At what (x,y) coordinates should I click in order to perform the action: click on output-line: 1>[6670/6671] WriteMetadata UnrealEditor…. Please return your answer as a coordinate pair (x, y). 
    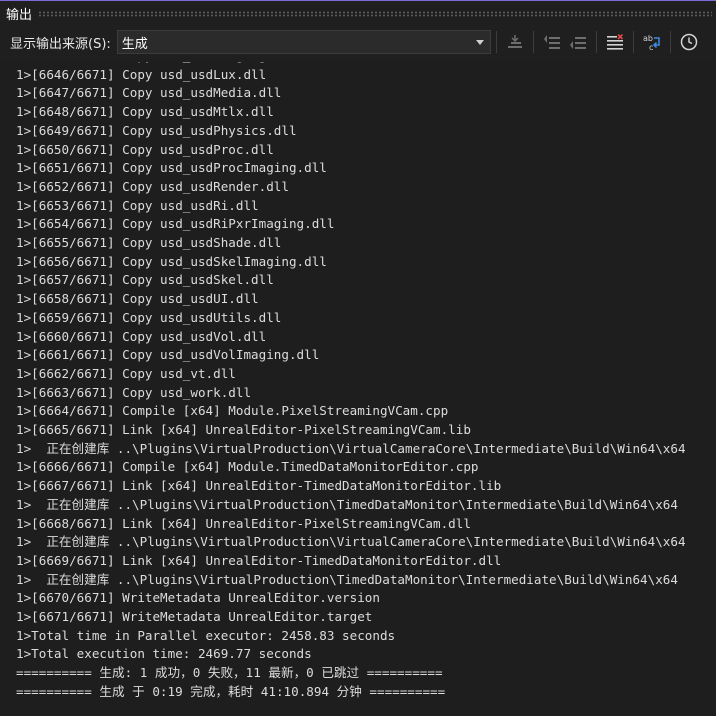
    Looking at the image, I should click on (198, 598).